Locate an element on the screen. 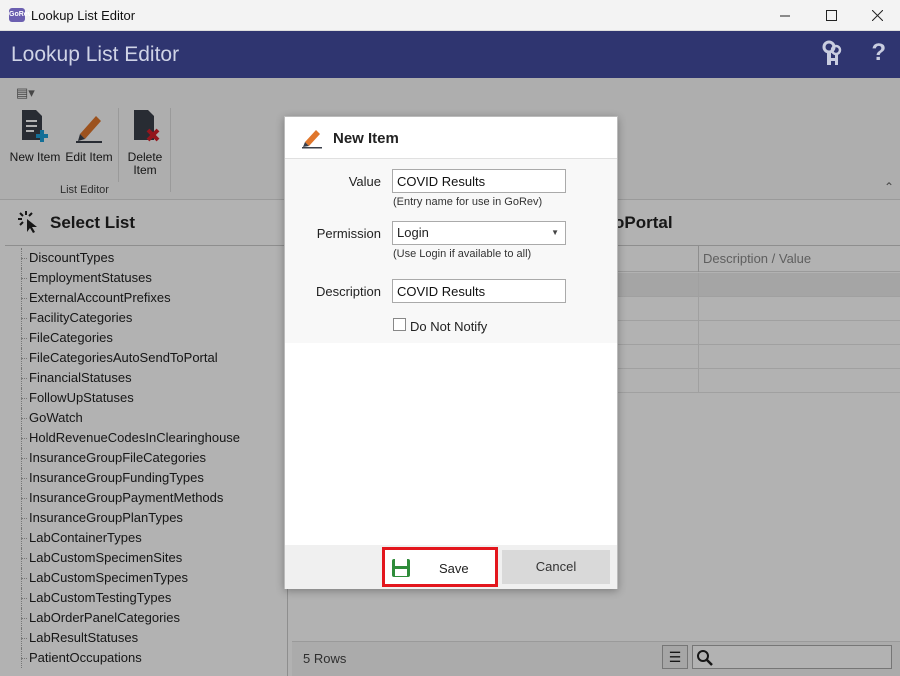 This screenshot has width=900, height=676. app-icon: GoRev is located at coordinates (20, 15).